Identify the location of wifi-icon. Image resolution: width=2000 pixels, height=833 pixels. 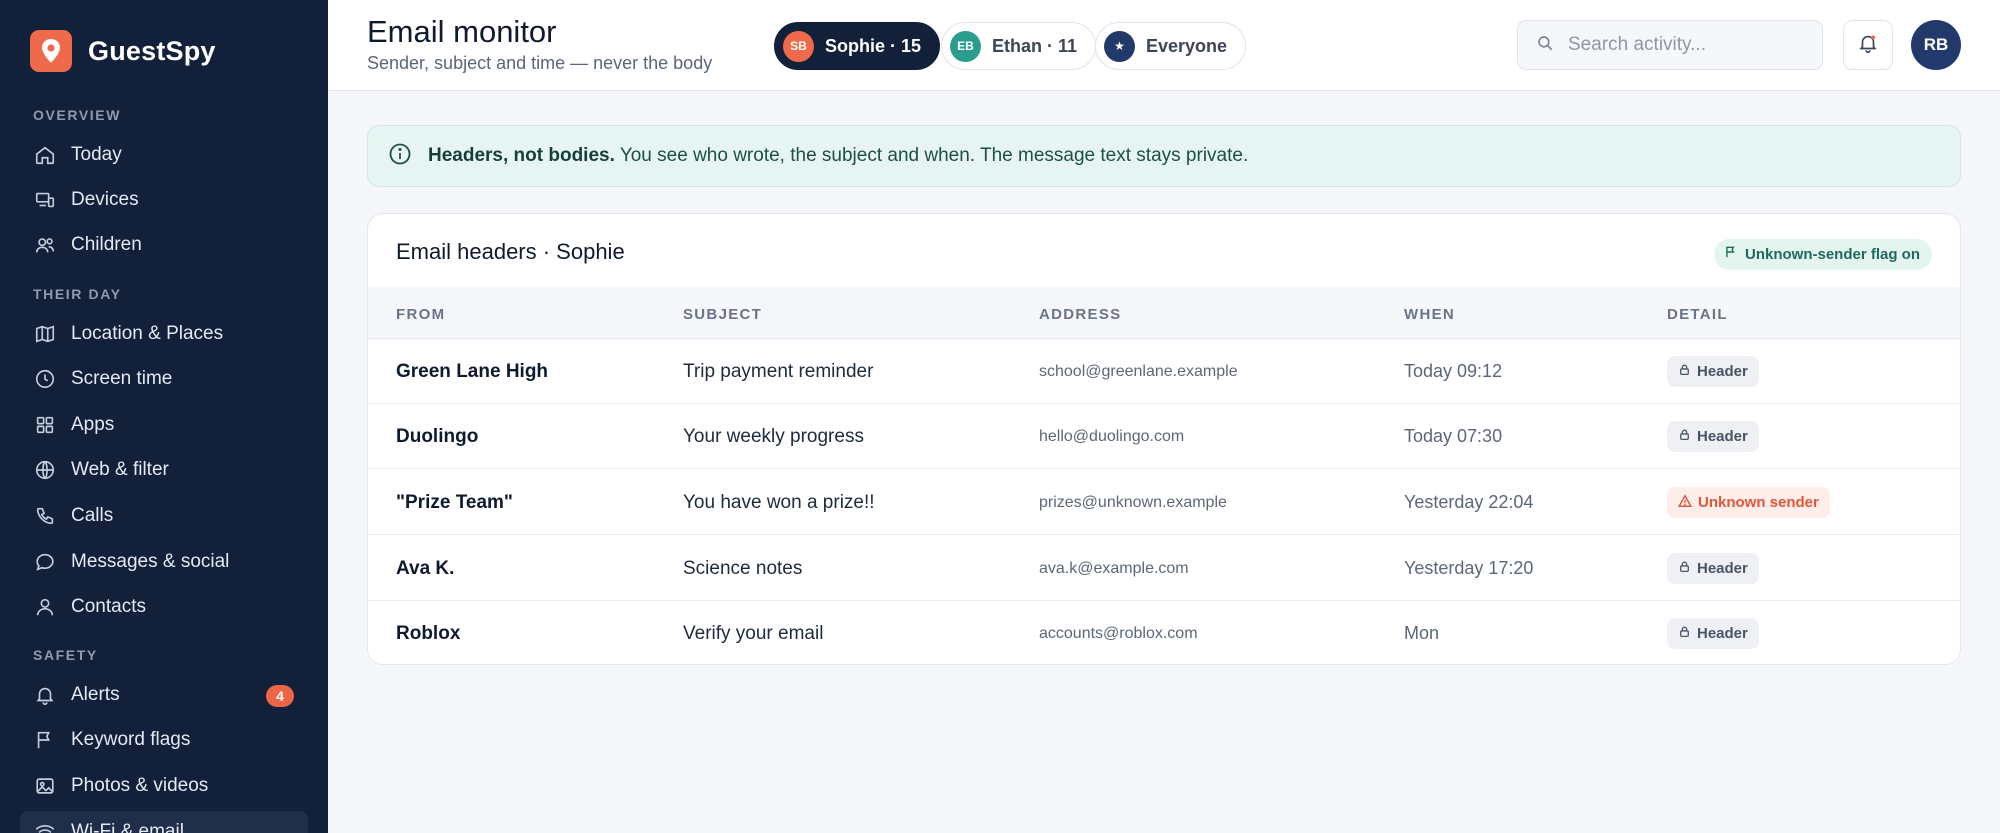
(45, 827).